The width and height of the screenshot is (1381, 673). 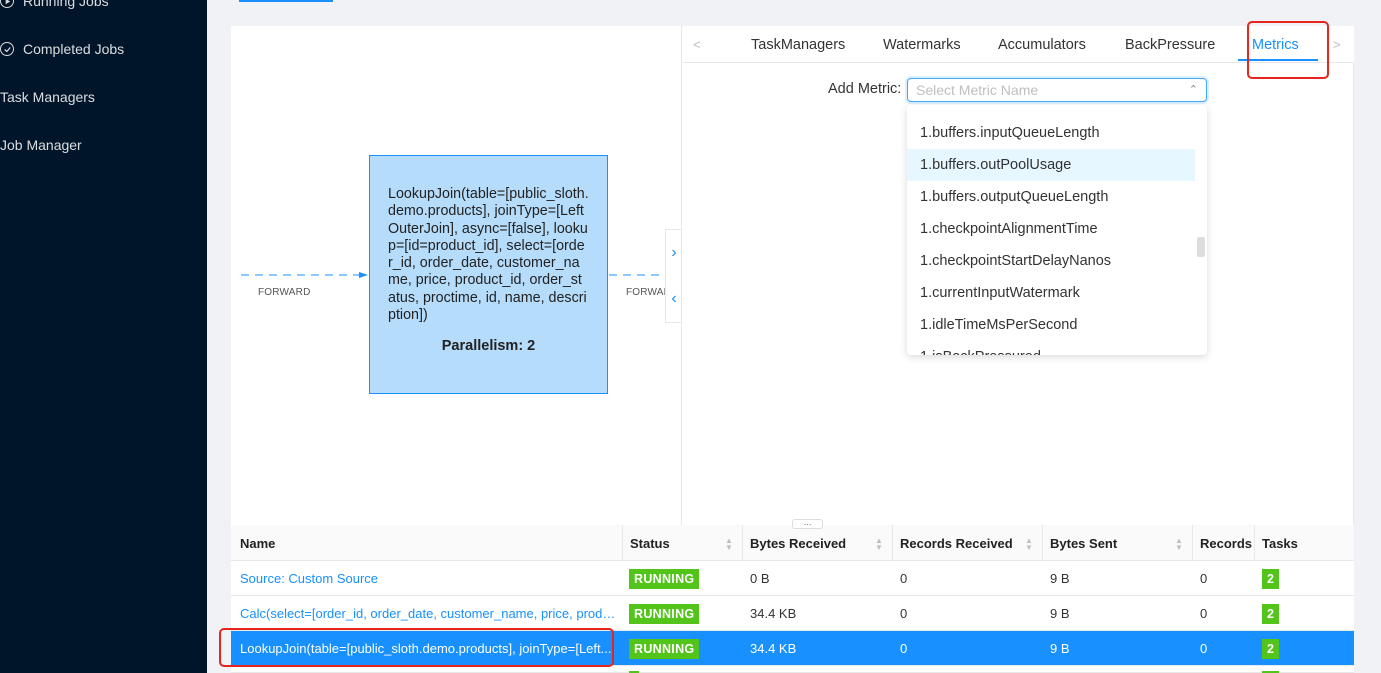 What do you see at coordinates (1051, 293) in the screenshot?
I see `dropdown-option: 1.currentInputWatermark` at bounding box center [1051, 293].